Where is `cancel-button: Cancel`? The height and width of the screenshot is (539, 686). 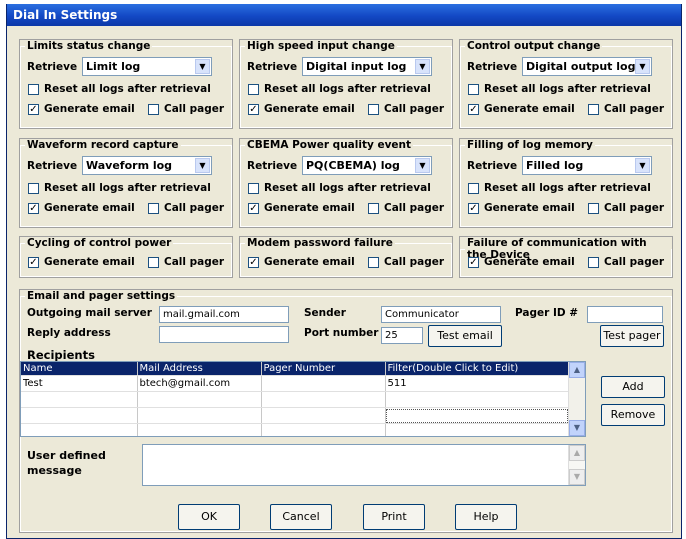
cancel-button: Cancel is located at coordinates (301, 517).